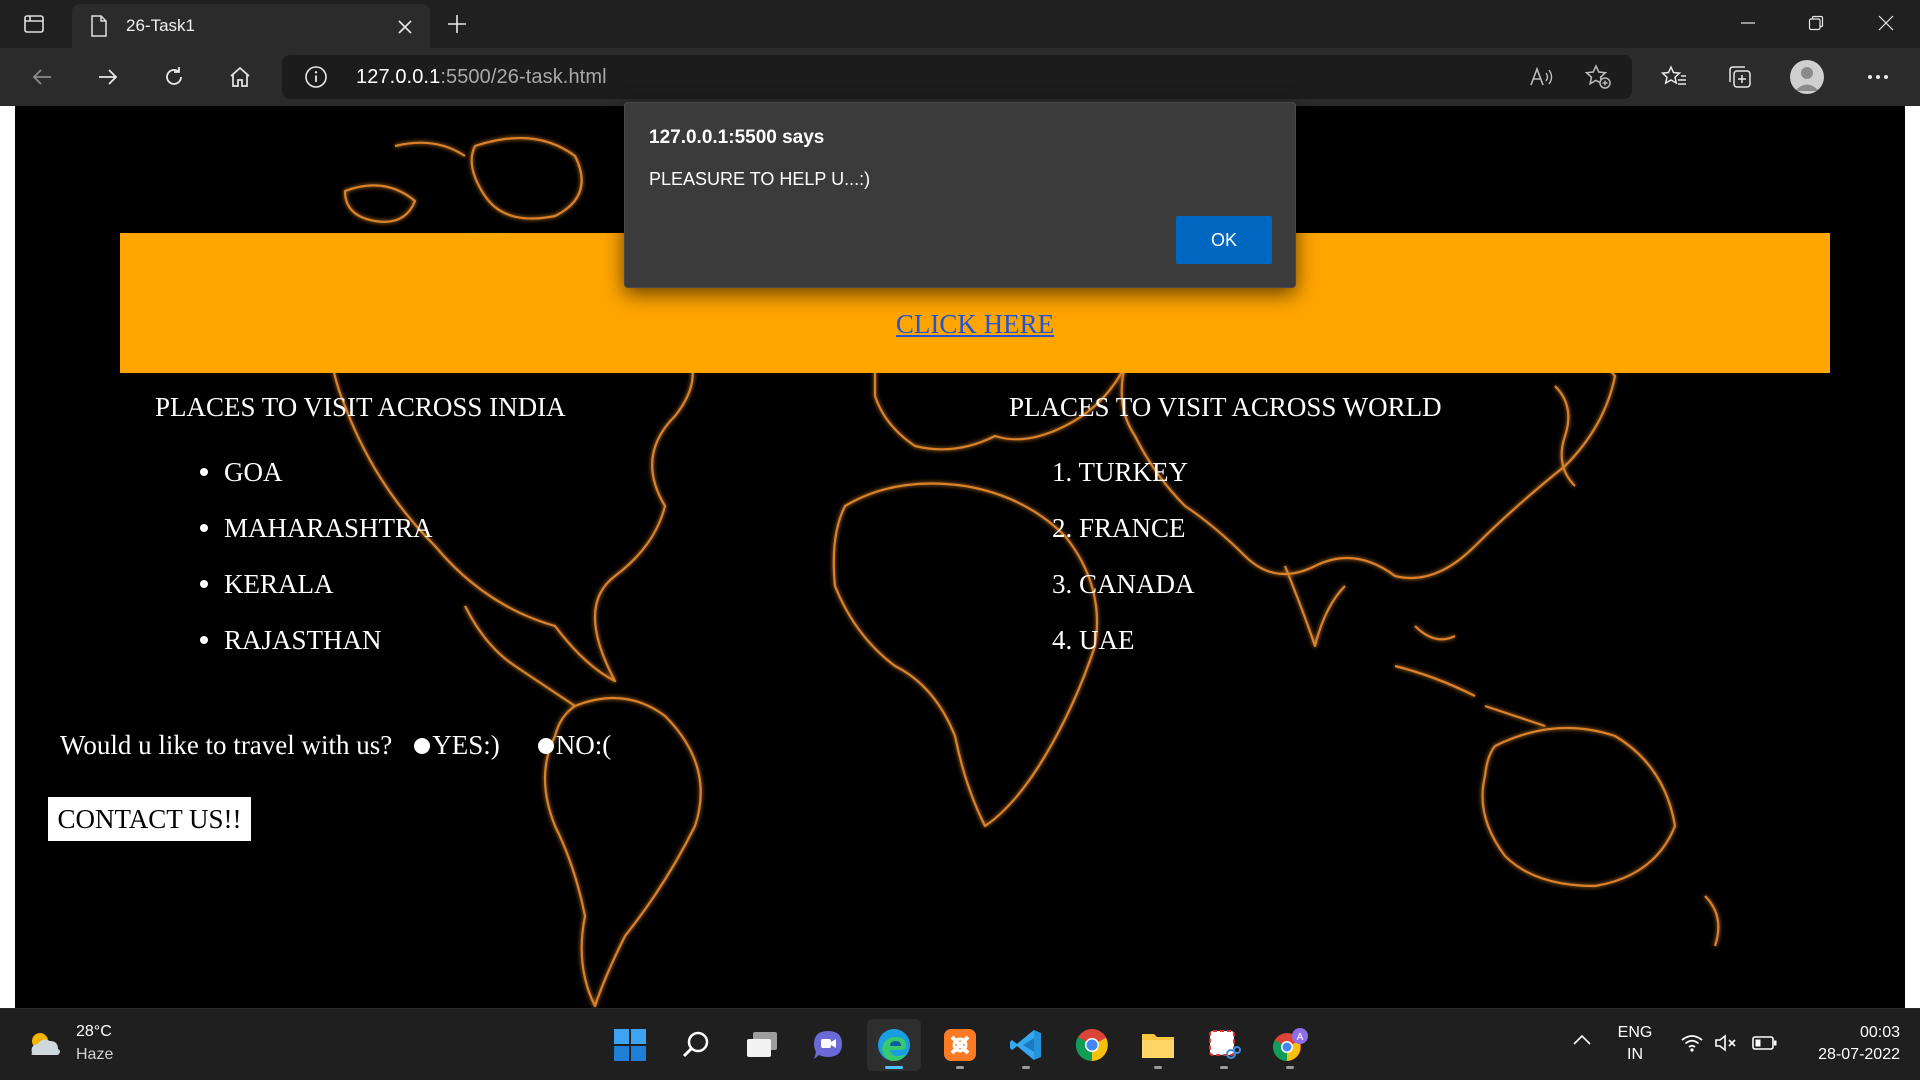  What do you see at coordinates (149, 819) in the screenshot?
I see `contact-us-button: CONTACT US!!` at bounding box center [149, 819].